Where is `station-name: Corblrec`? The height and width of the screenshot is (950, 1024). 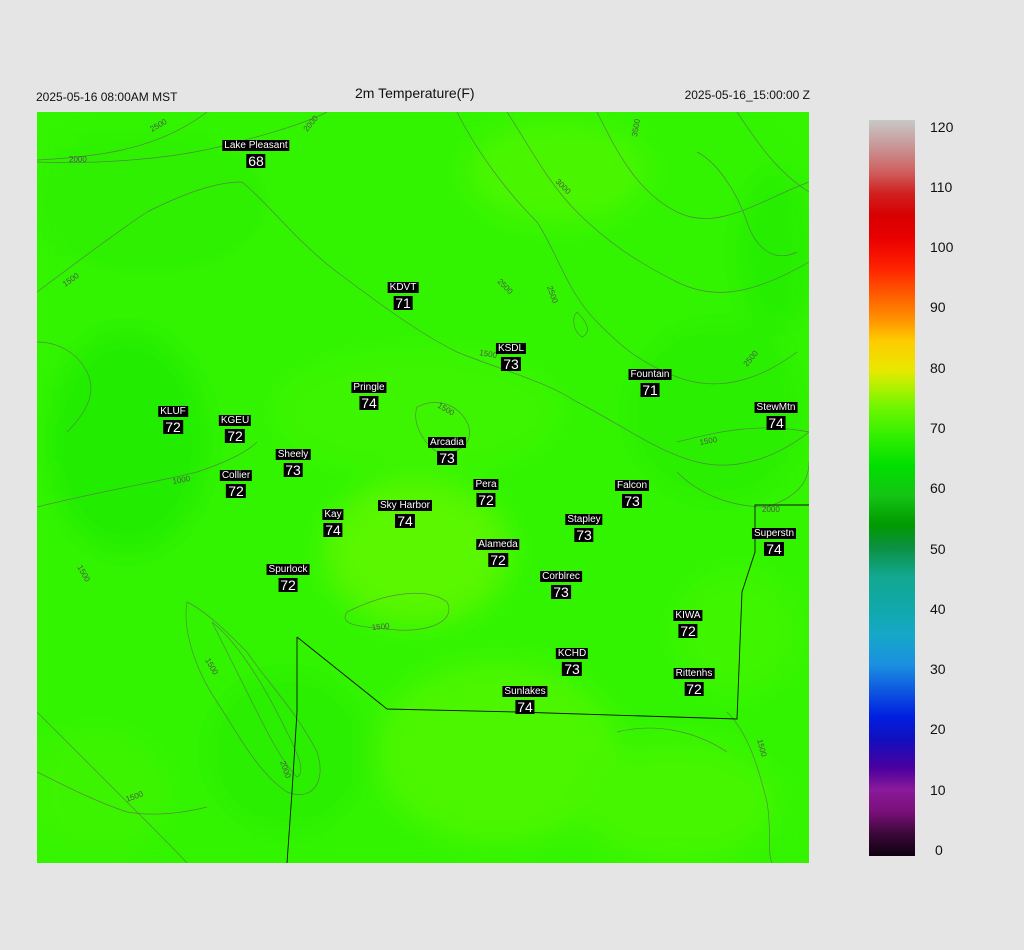
station-name: Corblrec is located at coordinates (561, 576).